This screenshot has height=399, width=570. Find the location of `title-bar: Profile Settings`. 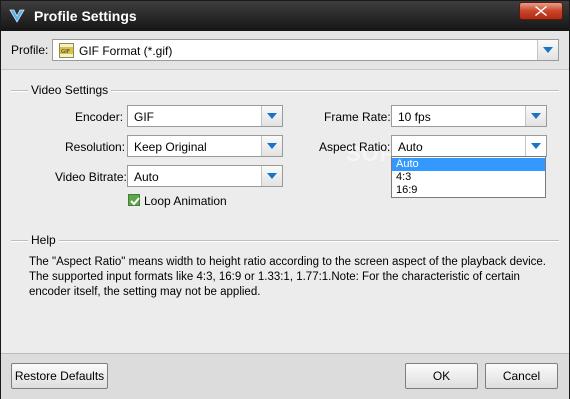

title-bar: Profile Settings is located at coordinates (285, 16).